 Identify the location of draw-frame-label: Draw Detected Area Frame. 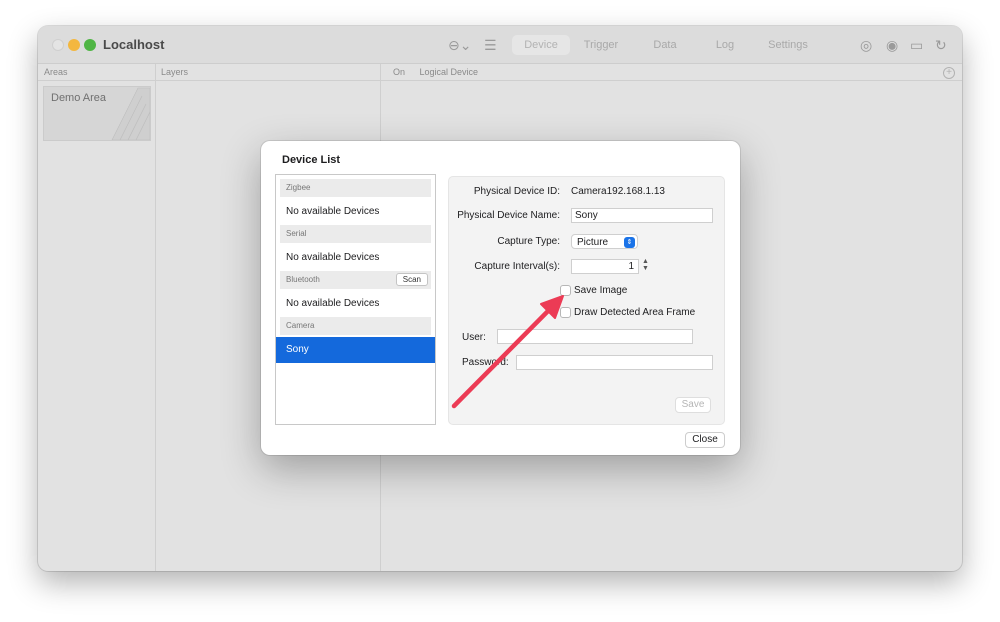
(635, 312).